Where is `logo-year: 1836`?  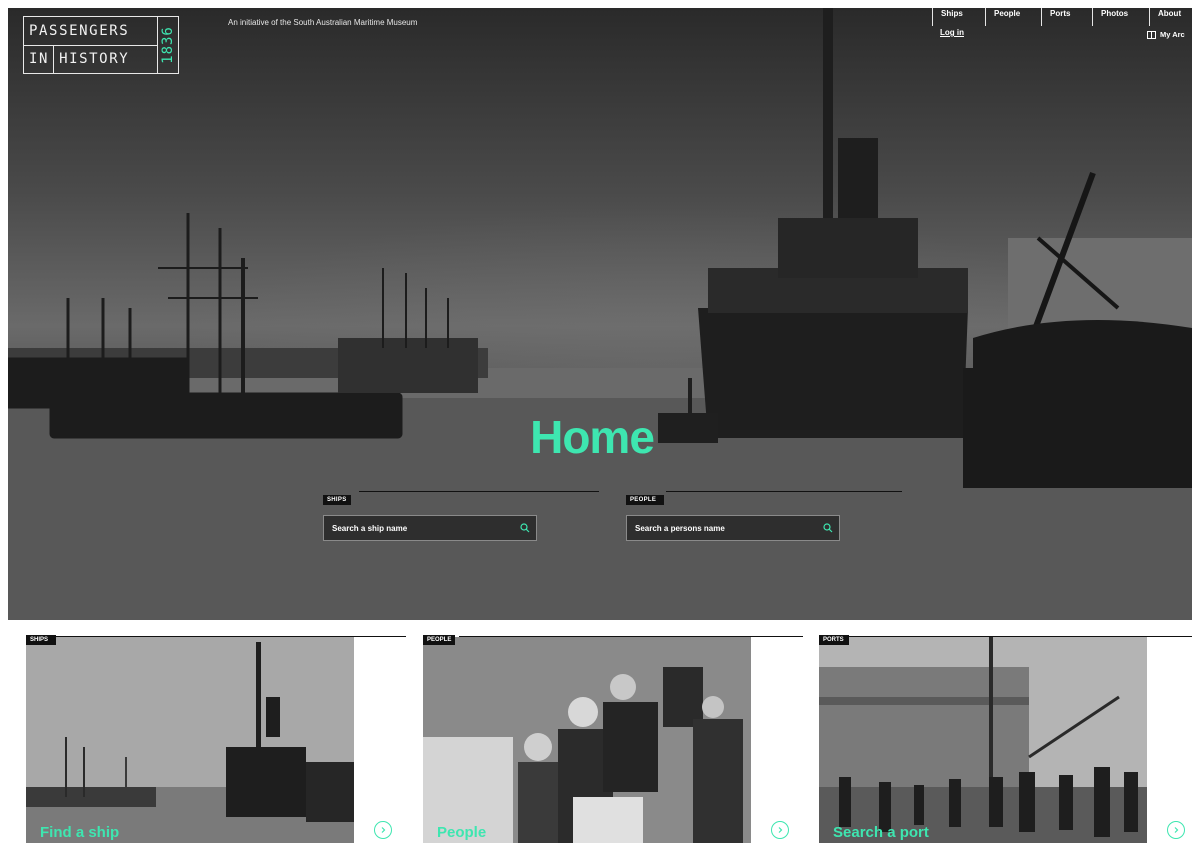
logo-year: 1836 is located at coordinates (168, 45).